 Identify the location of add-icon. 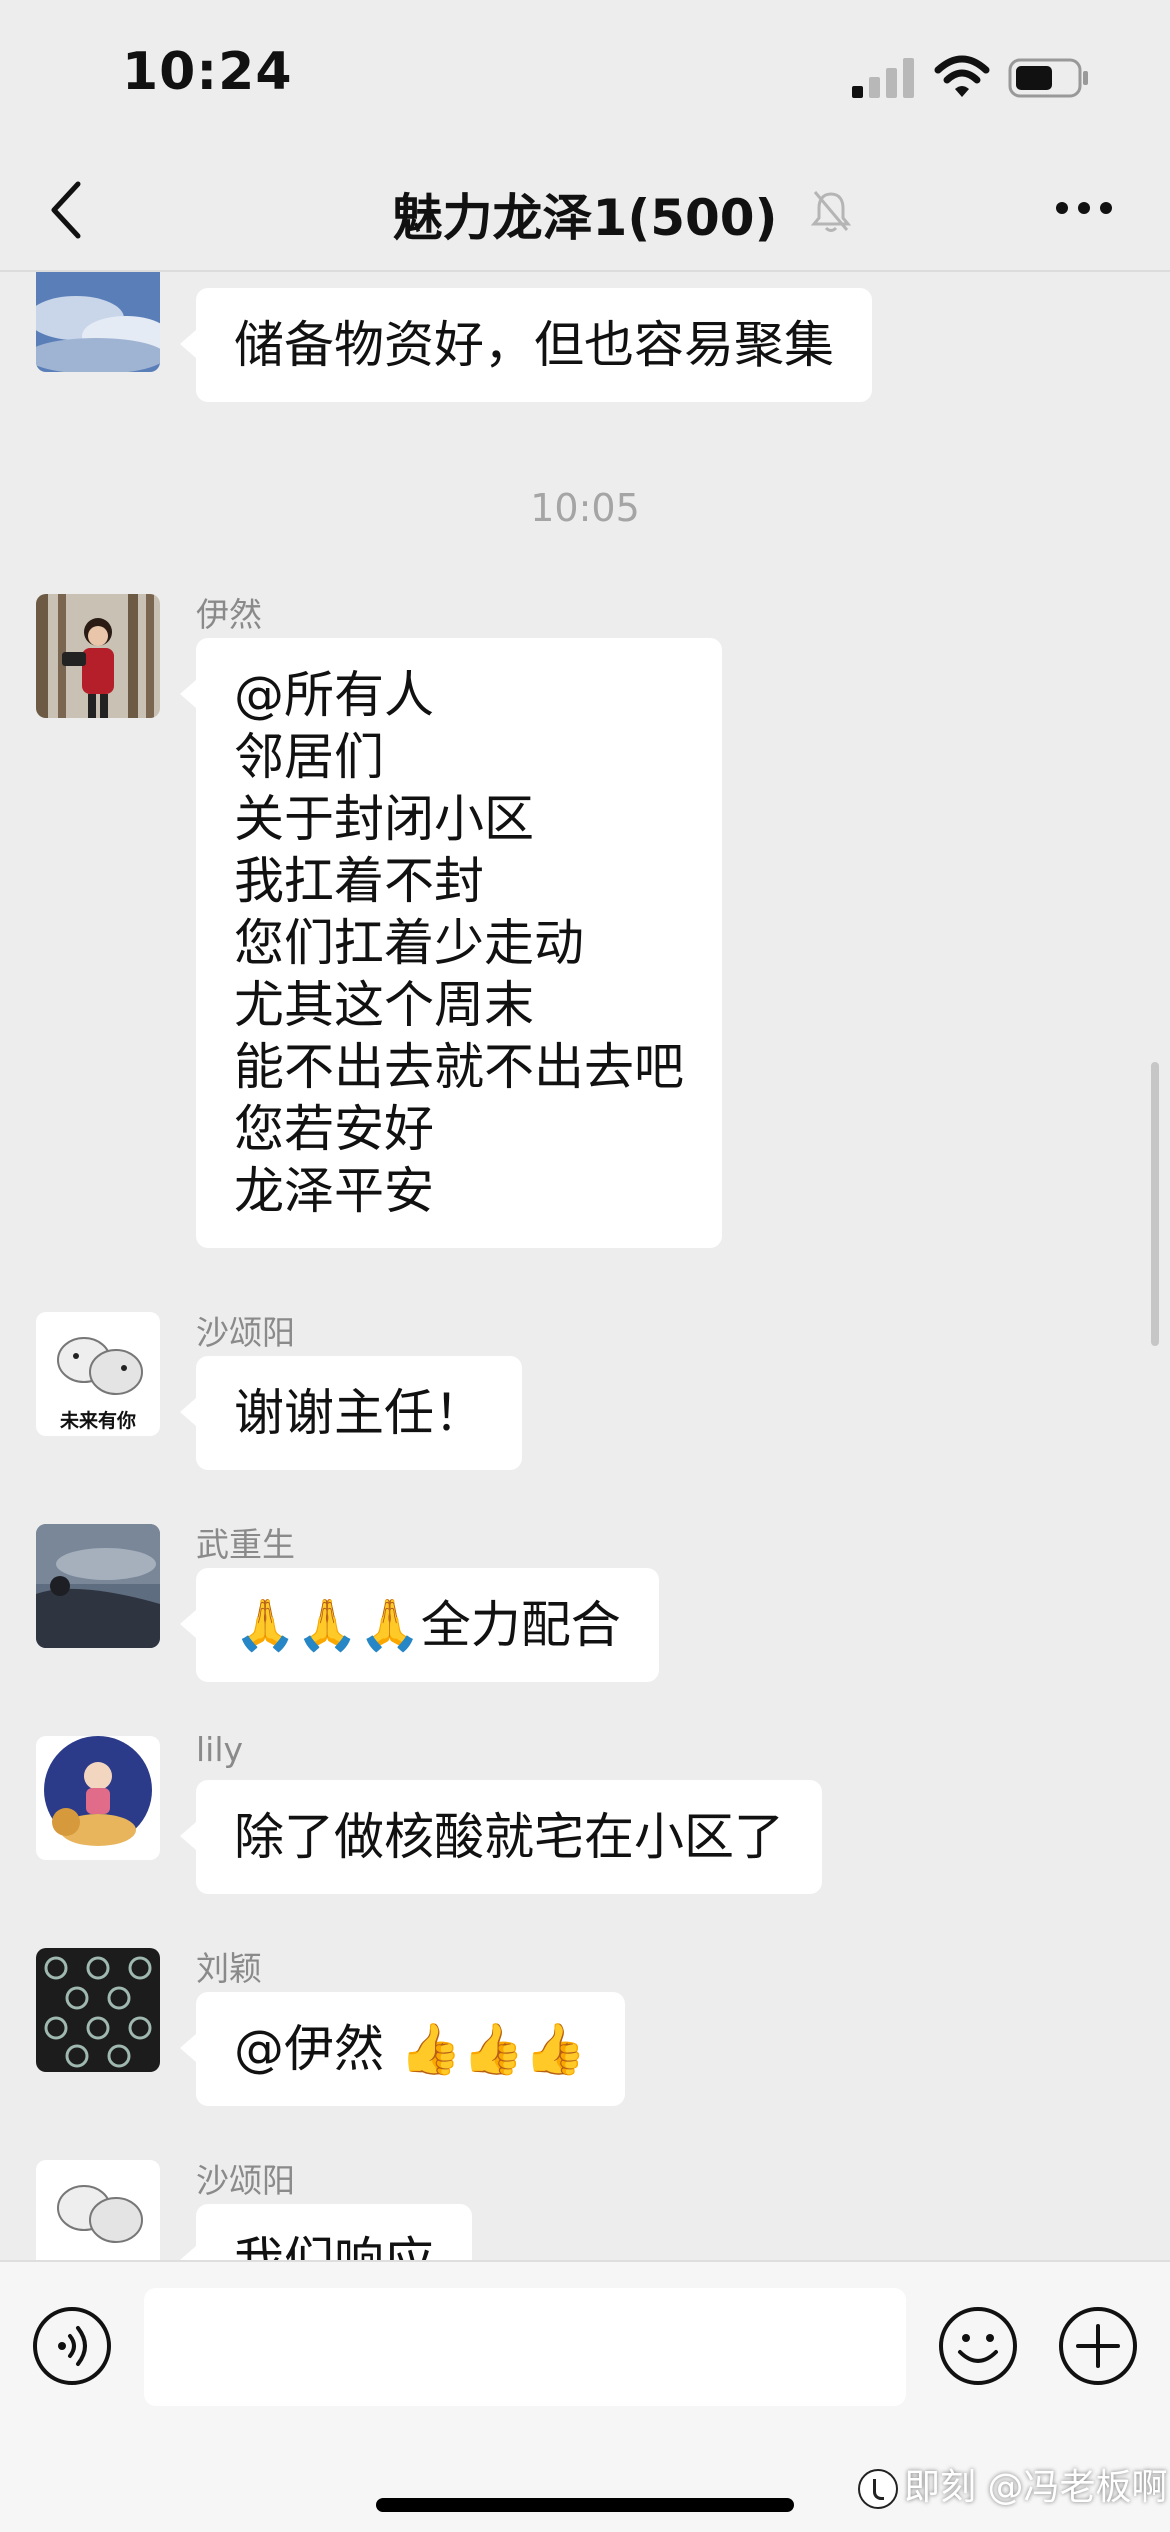
(1098, 2346).